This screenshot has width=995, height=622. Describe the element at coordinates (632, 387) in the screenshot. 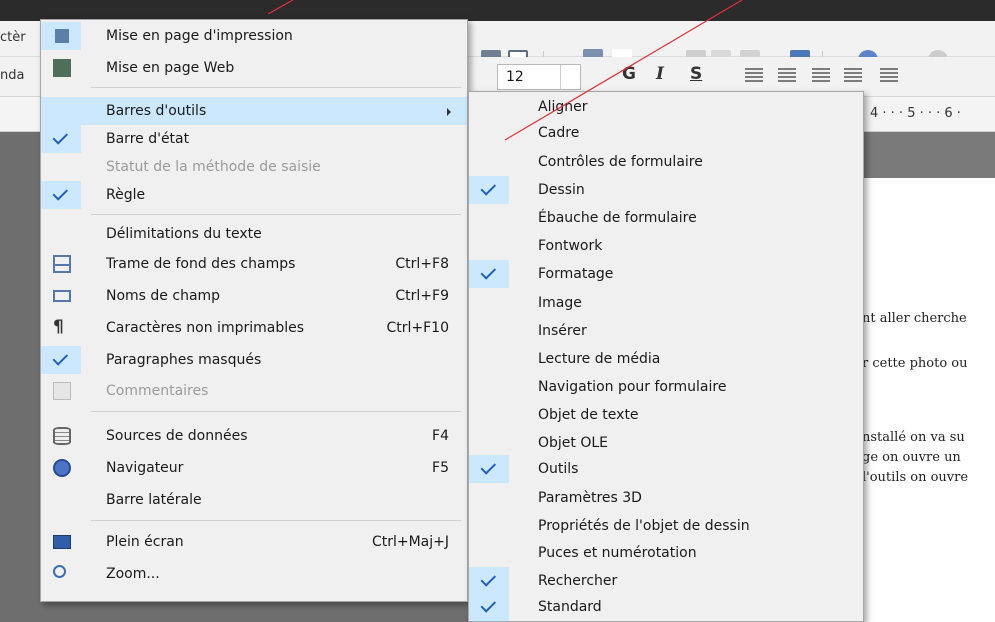

I see `menu-item-label: Navigation pour formulaire` at that location.